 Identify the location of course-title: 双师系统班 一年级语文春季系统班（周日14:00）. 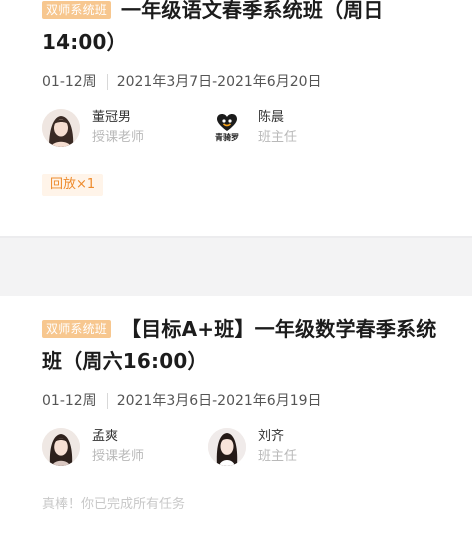
(244, 29).